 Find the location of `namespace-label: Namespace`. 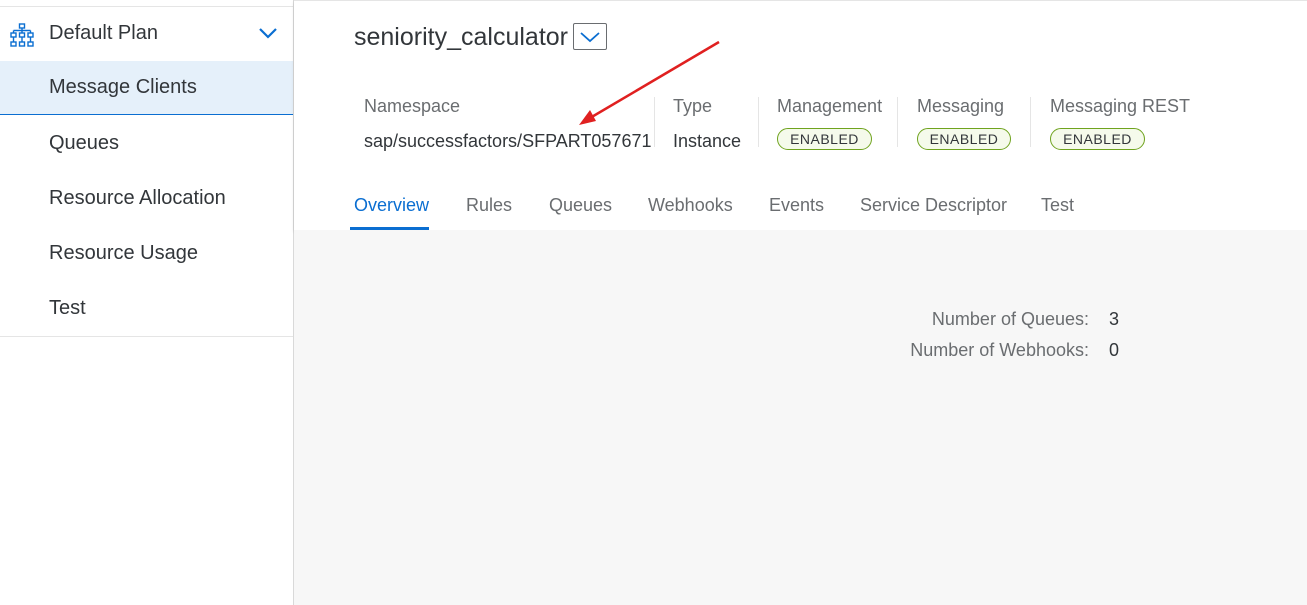

namespace-label: Namespace is located at coordinates (412, 106).